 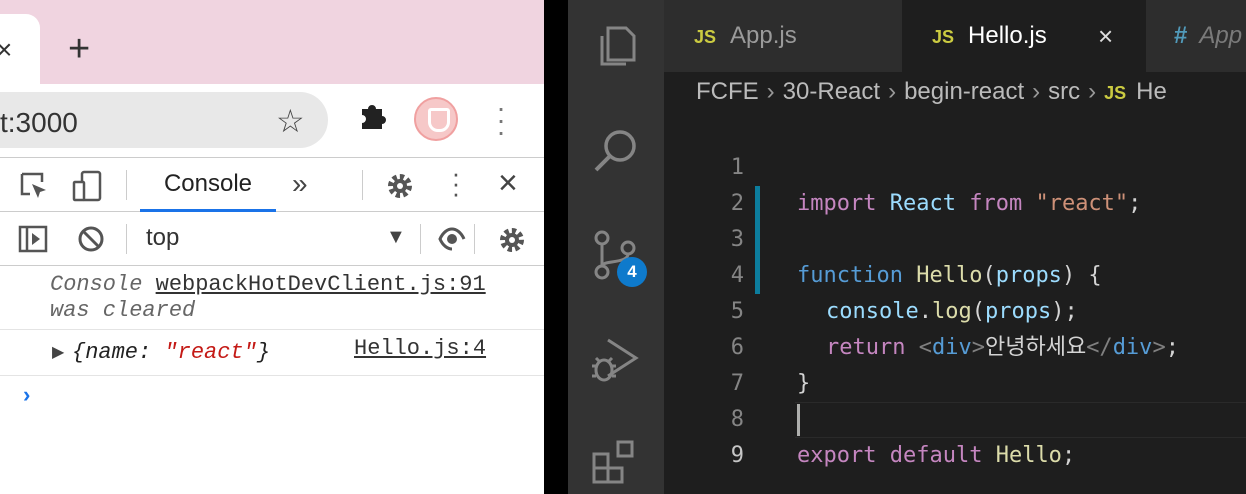 I want to click on tab-console: Console, so click(x=208, y=185).